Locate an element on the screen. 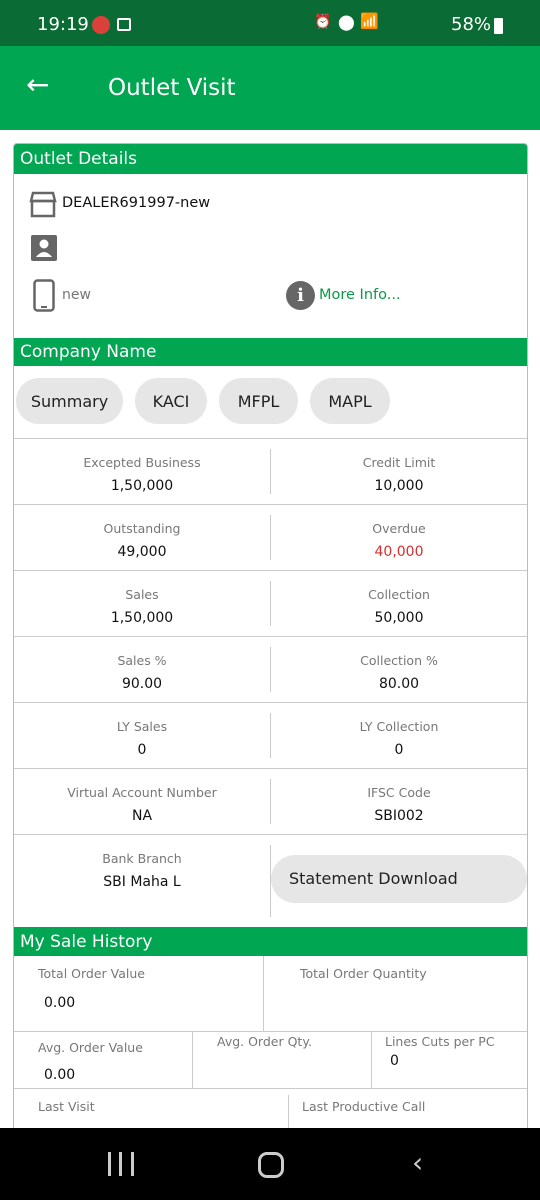 The image size is (540, 1200). total-order-quantity-cell: Total Order Quantity is located at coordinates (395, 993).